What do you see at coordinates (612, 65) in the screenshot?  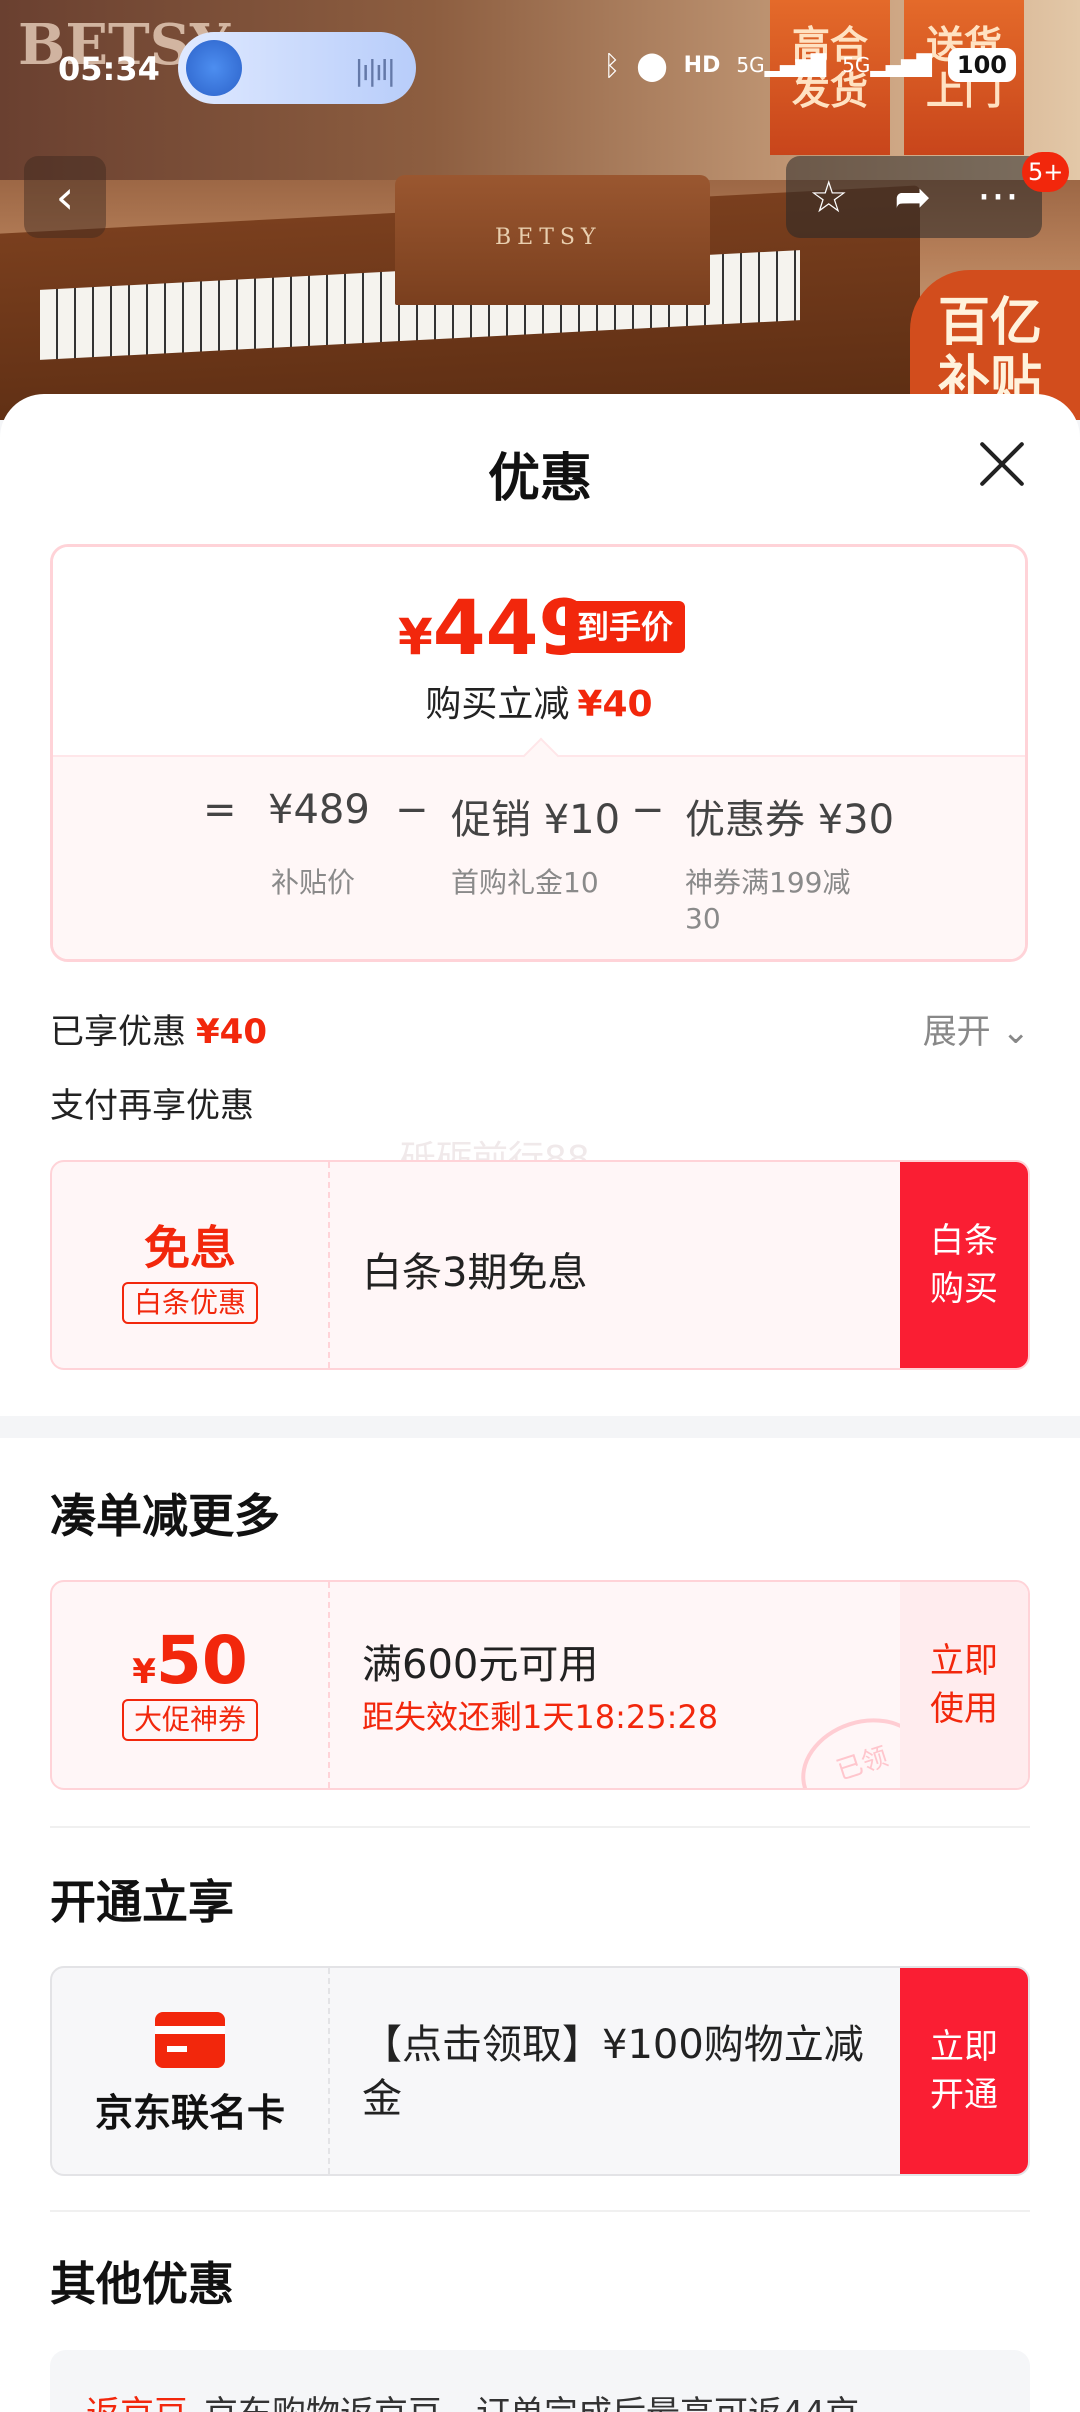 I see `bluetooth-icon: ᛒ` at bounding box center [612, 65].